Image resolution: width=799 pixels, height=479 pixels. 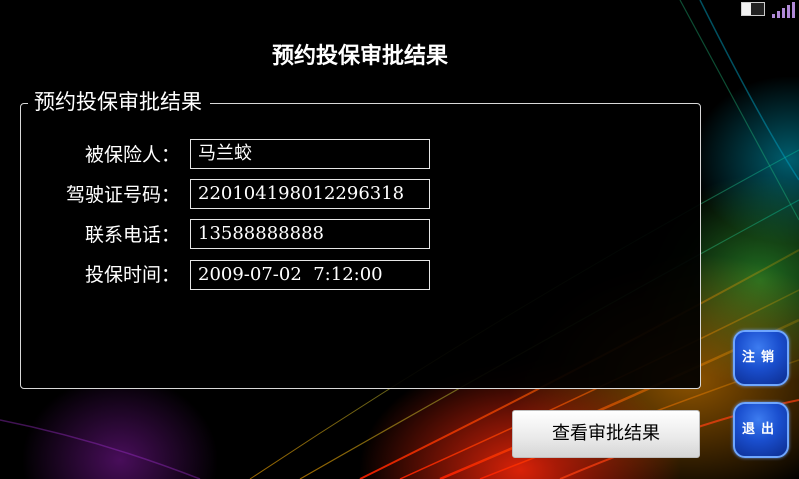 What do you see at coordinates (310, 234) in the screenshot?
I see `phone-field: 13588888888` at bounding box center [310, 234].